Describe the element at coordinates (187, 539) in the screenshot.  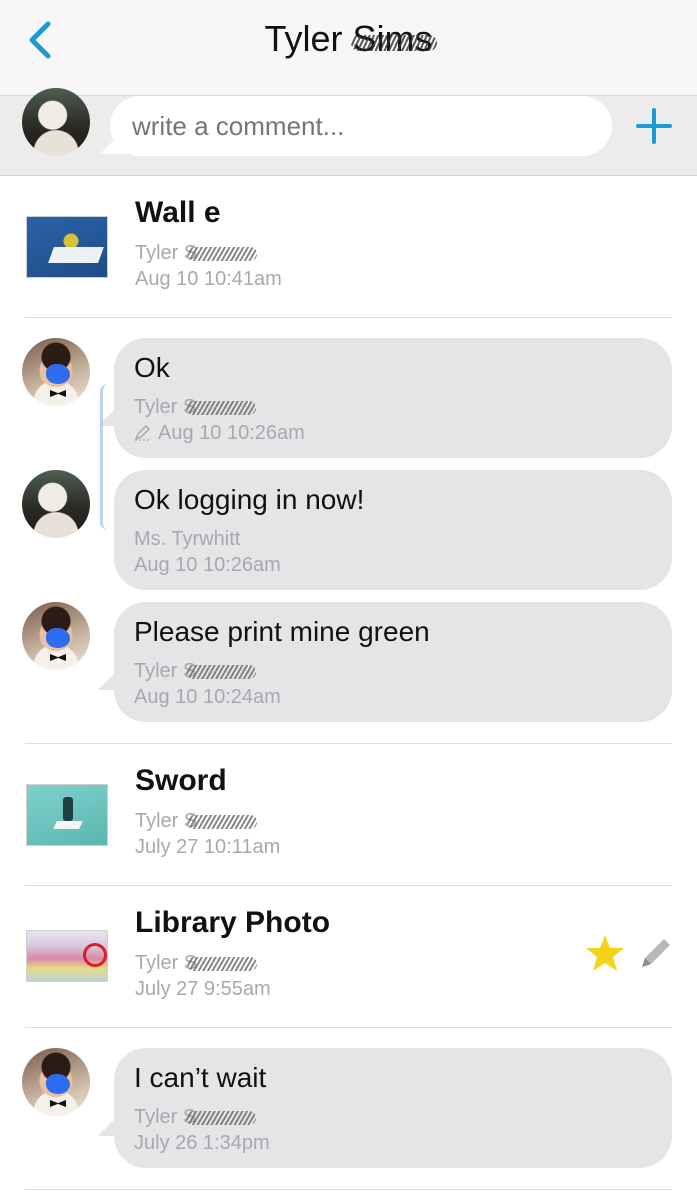
I see `item-author: Ms. Tyrwhitt` at that location.